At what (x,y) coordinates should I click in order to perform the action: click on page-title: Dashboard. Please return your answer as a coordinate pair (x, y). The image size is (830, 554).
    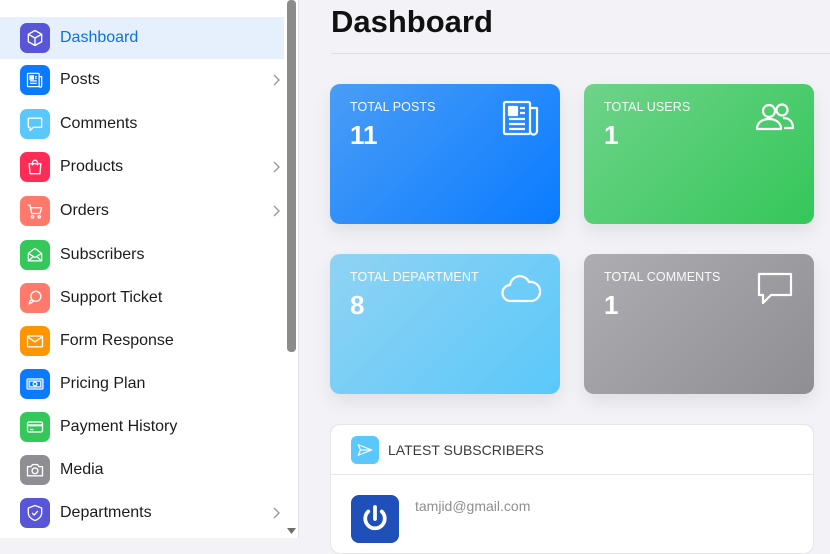
    Looking at the image, I should click on (412, 21).